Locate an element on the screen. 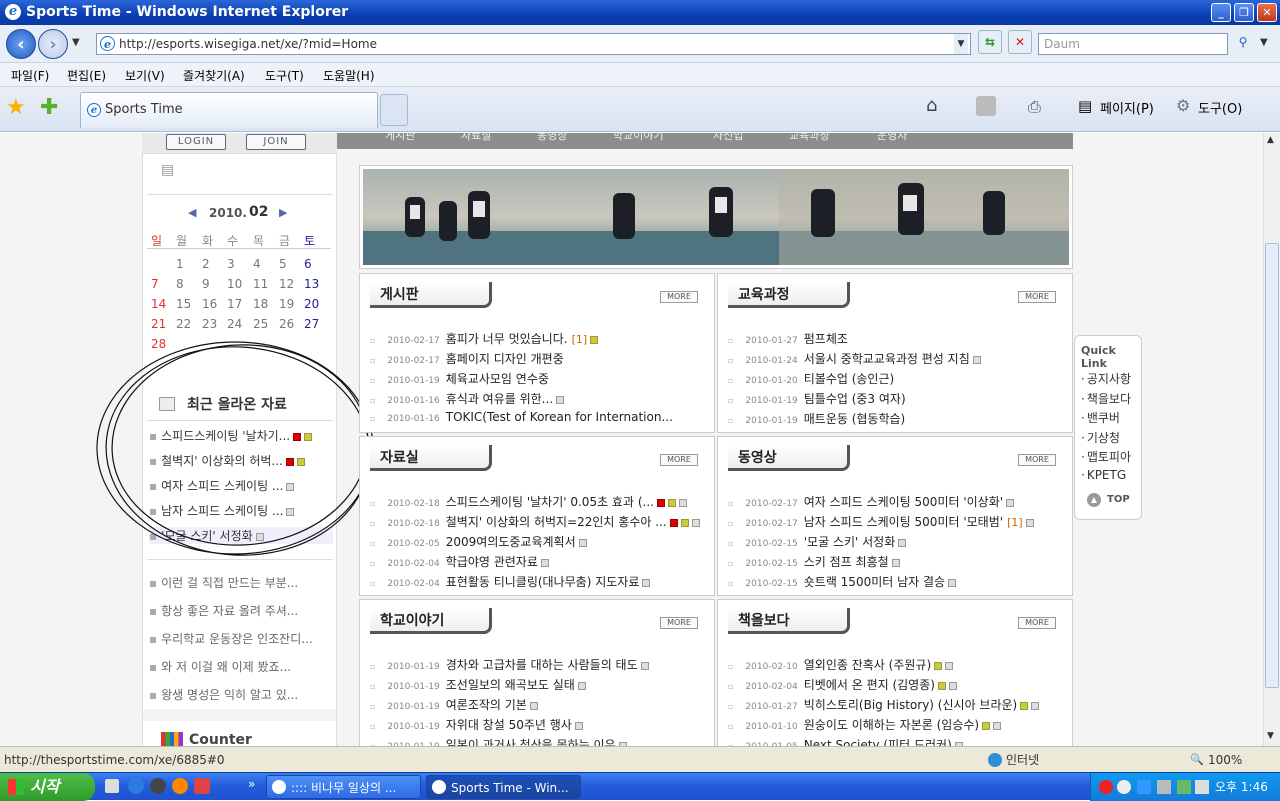 This screenshot has width=1280, height=801. nav-video: 동영상 is located at coordinates (552, 137).